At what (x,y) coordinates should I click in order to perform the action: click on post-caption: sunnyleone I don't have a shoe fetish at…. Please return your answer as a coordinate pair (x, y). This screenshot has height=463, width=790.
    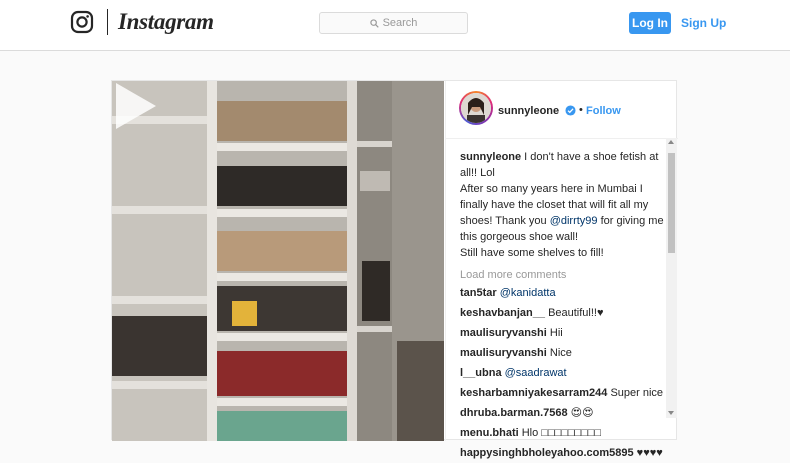
    Looking at the image, I should click on (562, 205).